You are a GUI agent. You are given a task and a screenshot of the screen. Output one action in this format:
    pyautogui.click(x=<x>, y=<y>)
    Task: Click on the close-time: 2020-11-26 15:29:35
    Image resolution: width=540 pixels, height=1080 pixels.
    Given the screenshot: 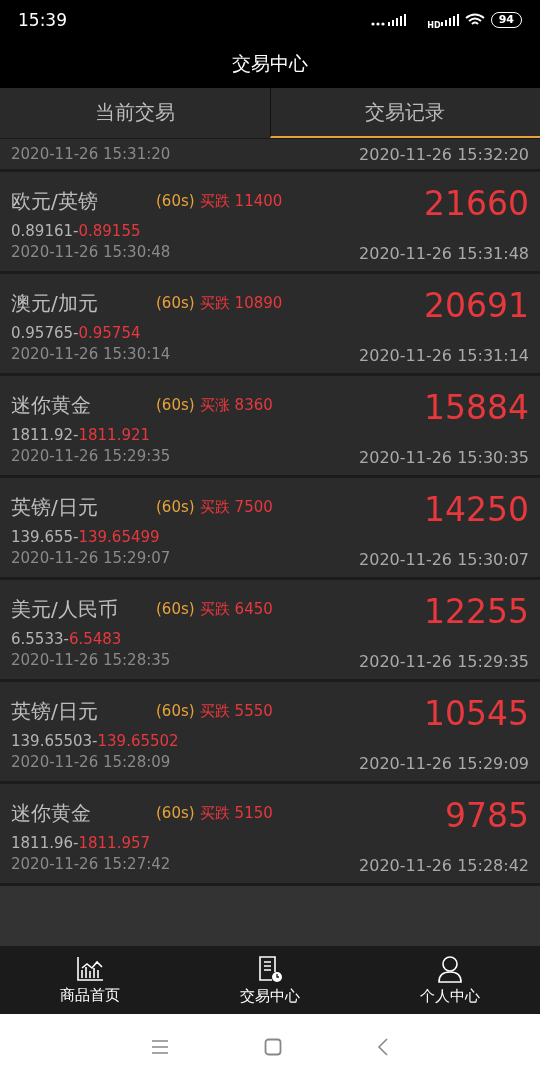 What is the action you would take?
    pyautogui.click(x=444, y=661)
    